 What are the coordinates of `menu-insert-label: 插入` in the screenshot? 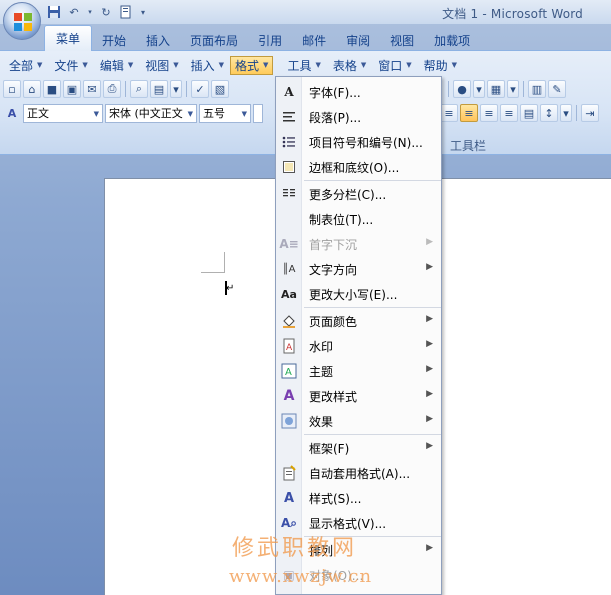 It's located at (202, 65).